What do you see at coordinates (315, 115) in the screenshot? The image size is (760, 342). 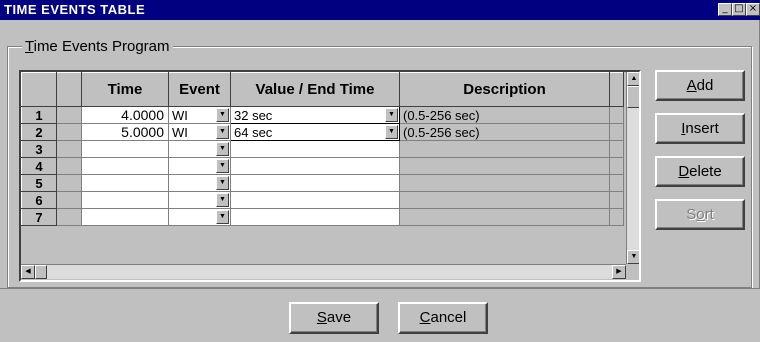 I see `value-cell: 32 sec ▼` at bounding box center [315, 115].